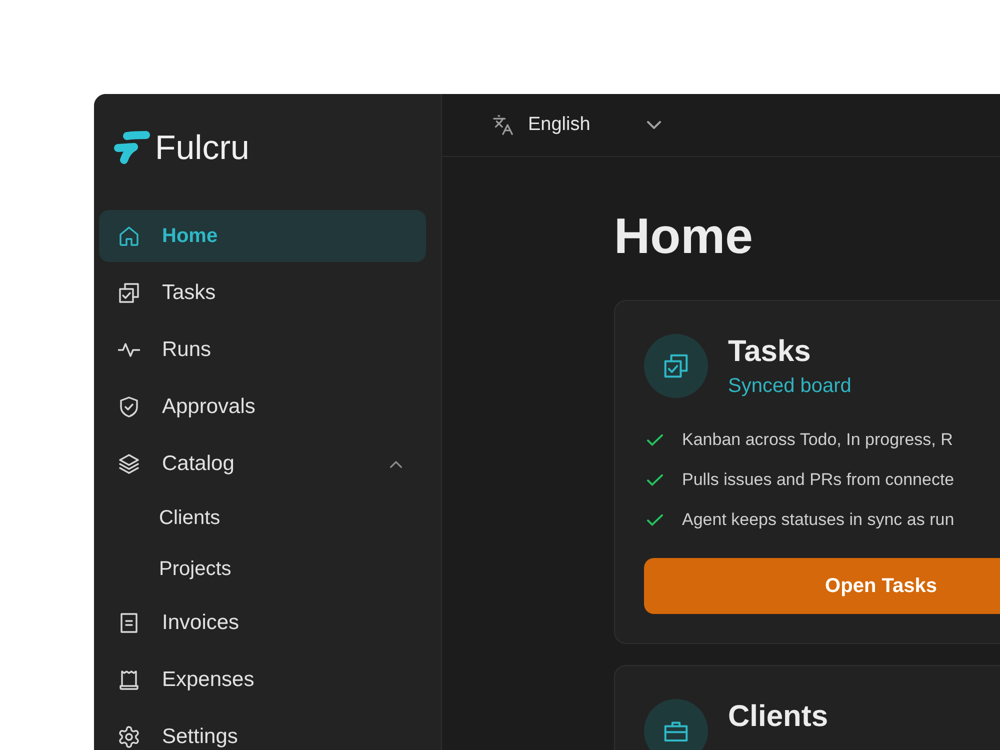  I want to click on stacked-checkbox-icon, so click(129, 293).